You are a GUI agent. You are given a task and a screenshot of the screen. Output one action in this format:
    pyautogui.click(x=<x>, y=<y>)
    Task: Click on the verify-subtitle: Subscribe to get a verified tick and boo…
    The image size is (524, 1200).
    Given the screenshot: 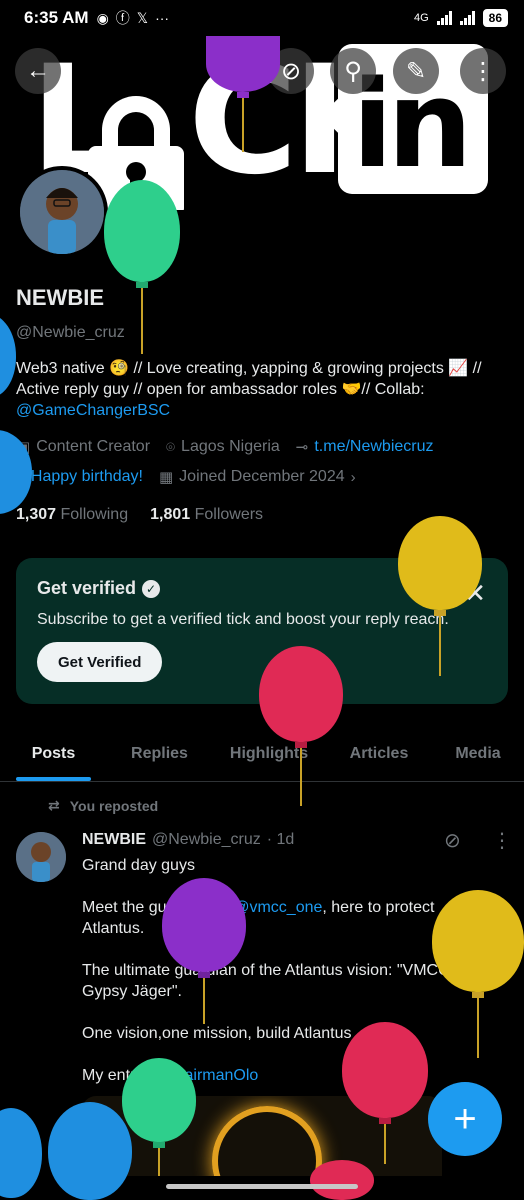 What is the action you would take?
    pyautogui.click(x=243, y=619)
    